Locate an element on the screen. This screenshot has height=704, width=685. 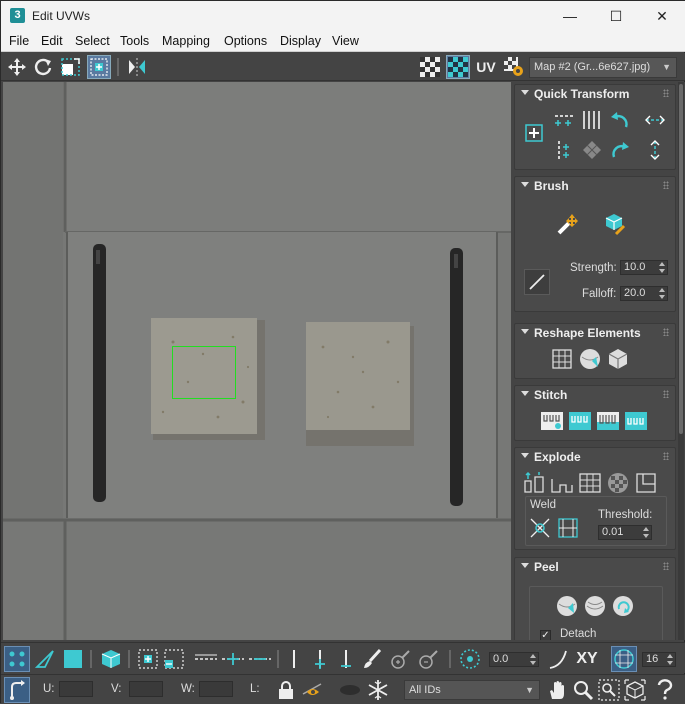
paint-shrink-button is located at coordinates (428, 659).